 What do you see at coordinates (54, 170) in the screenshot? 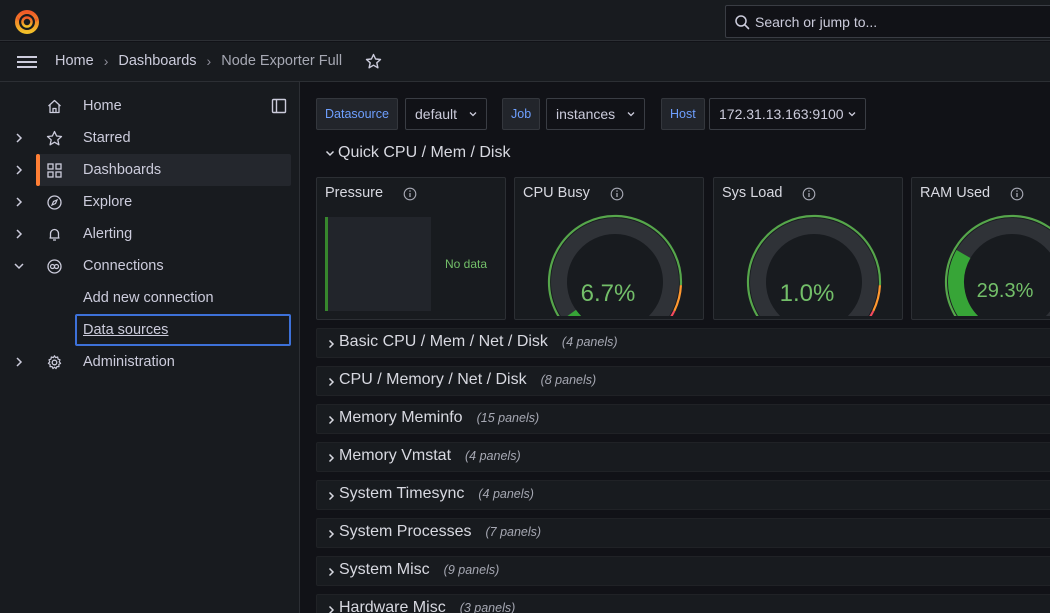
I see `apps-icon` at bounding box center [54, 170].